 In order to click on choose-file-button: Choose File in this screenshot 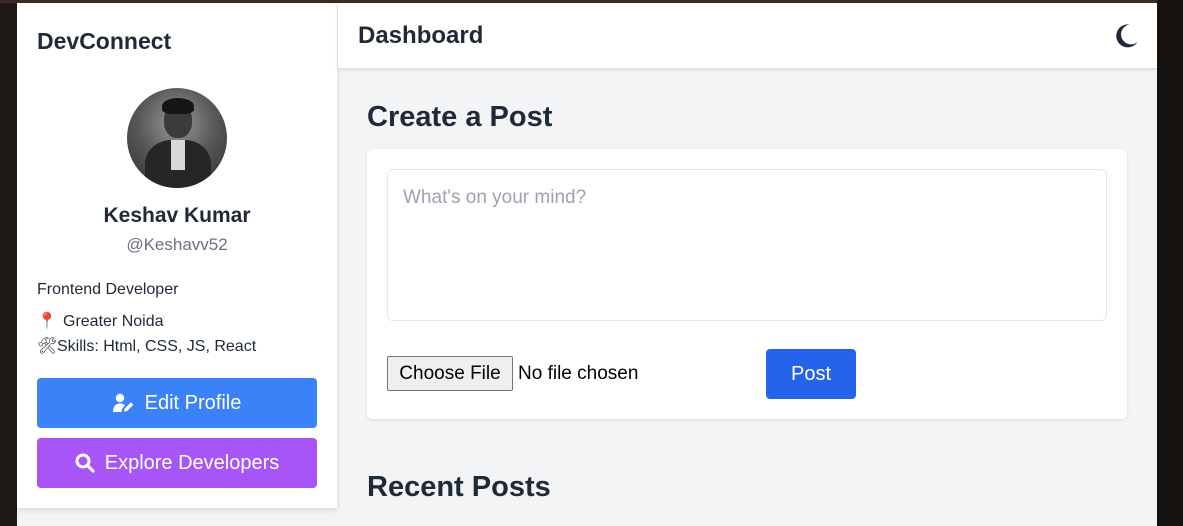, I will do `click(450, 373)`.